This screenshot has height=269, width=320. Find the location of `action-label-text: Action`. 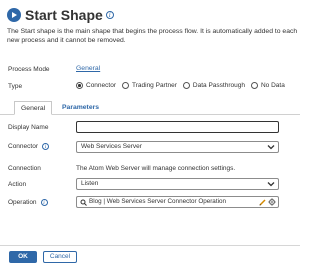

action-label-text: Action is located at coordinates (17, 184).